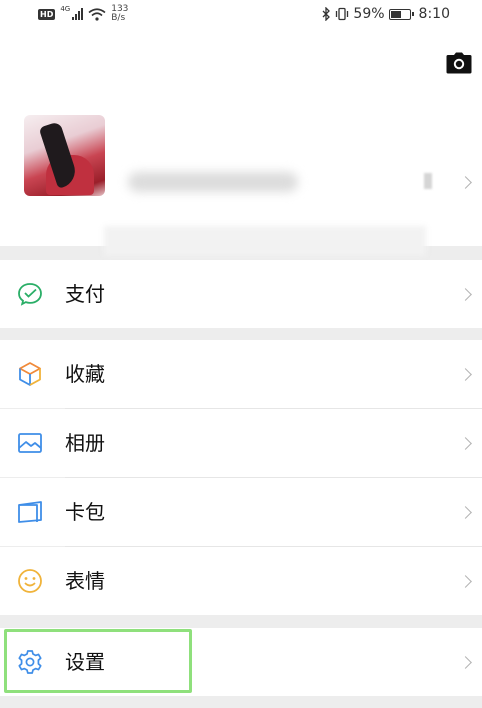 The image size is (482, 708). Describe the element at coordinates (85, 662) in the screenshot. I see `menu-item-label: 设置` at that location.